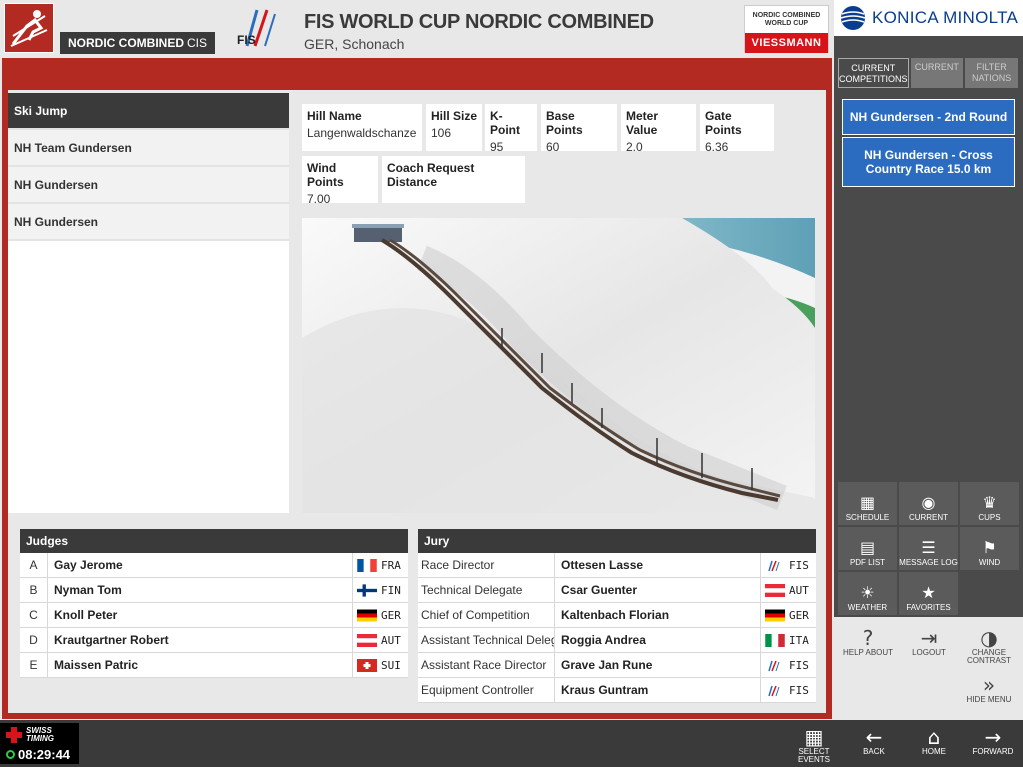 This screenshot has height=767, width=1023. I want to click on coach-request-label: Coach Request Distance, so click(431, 175).